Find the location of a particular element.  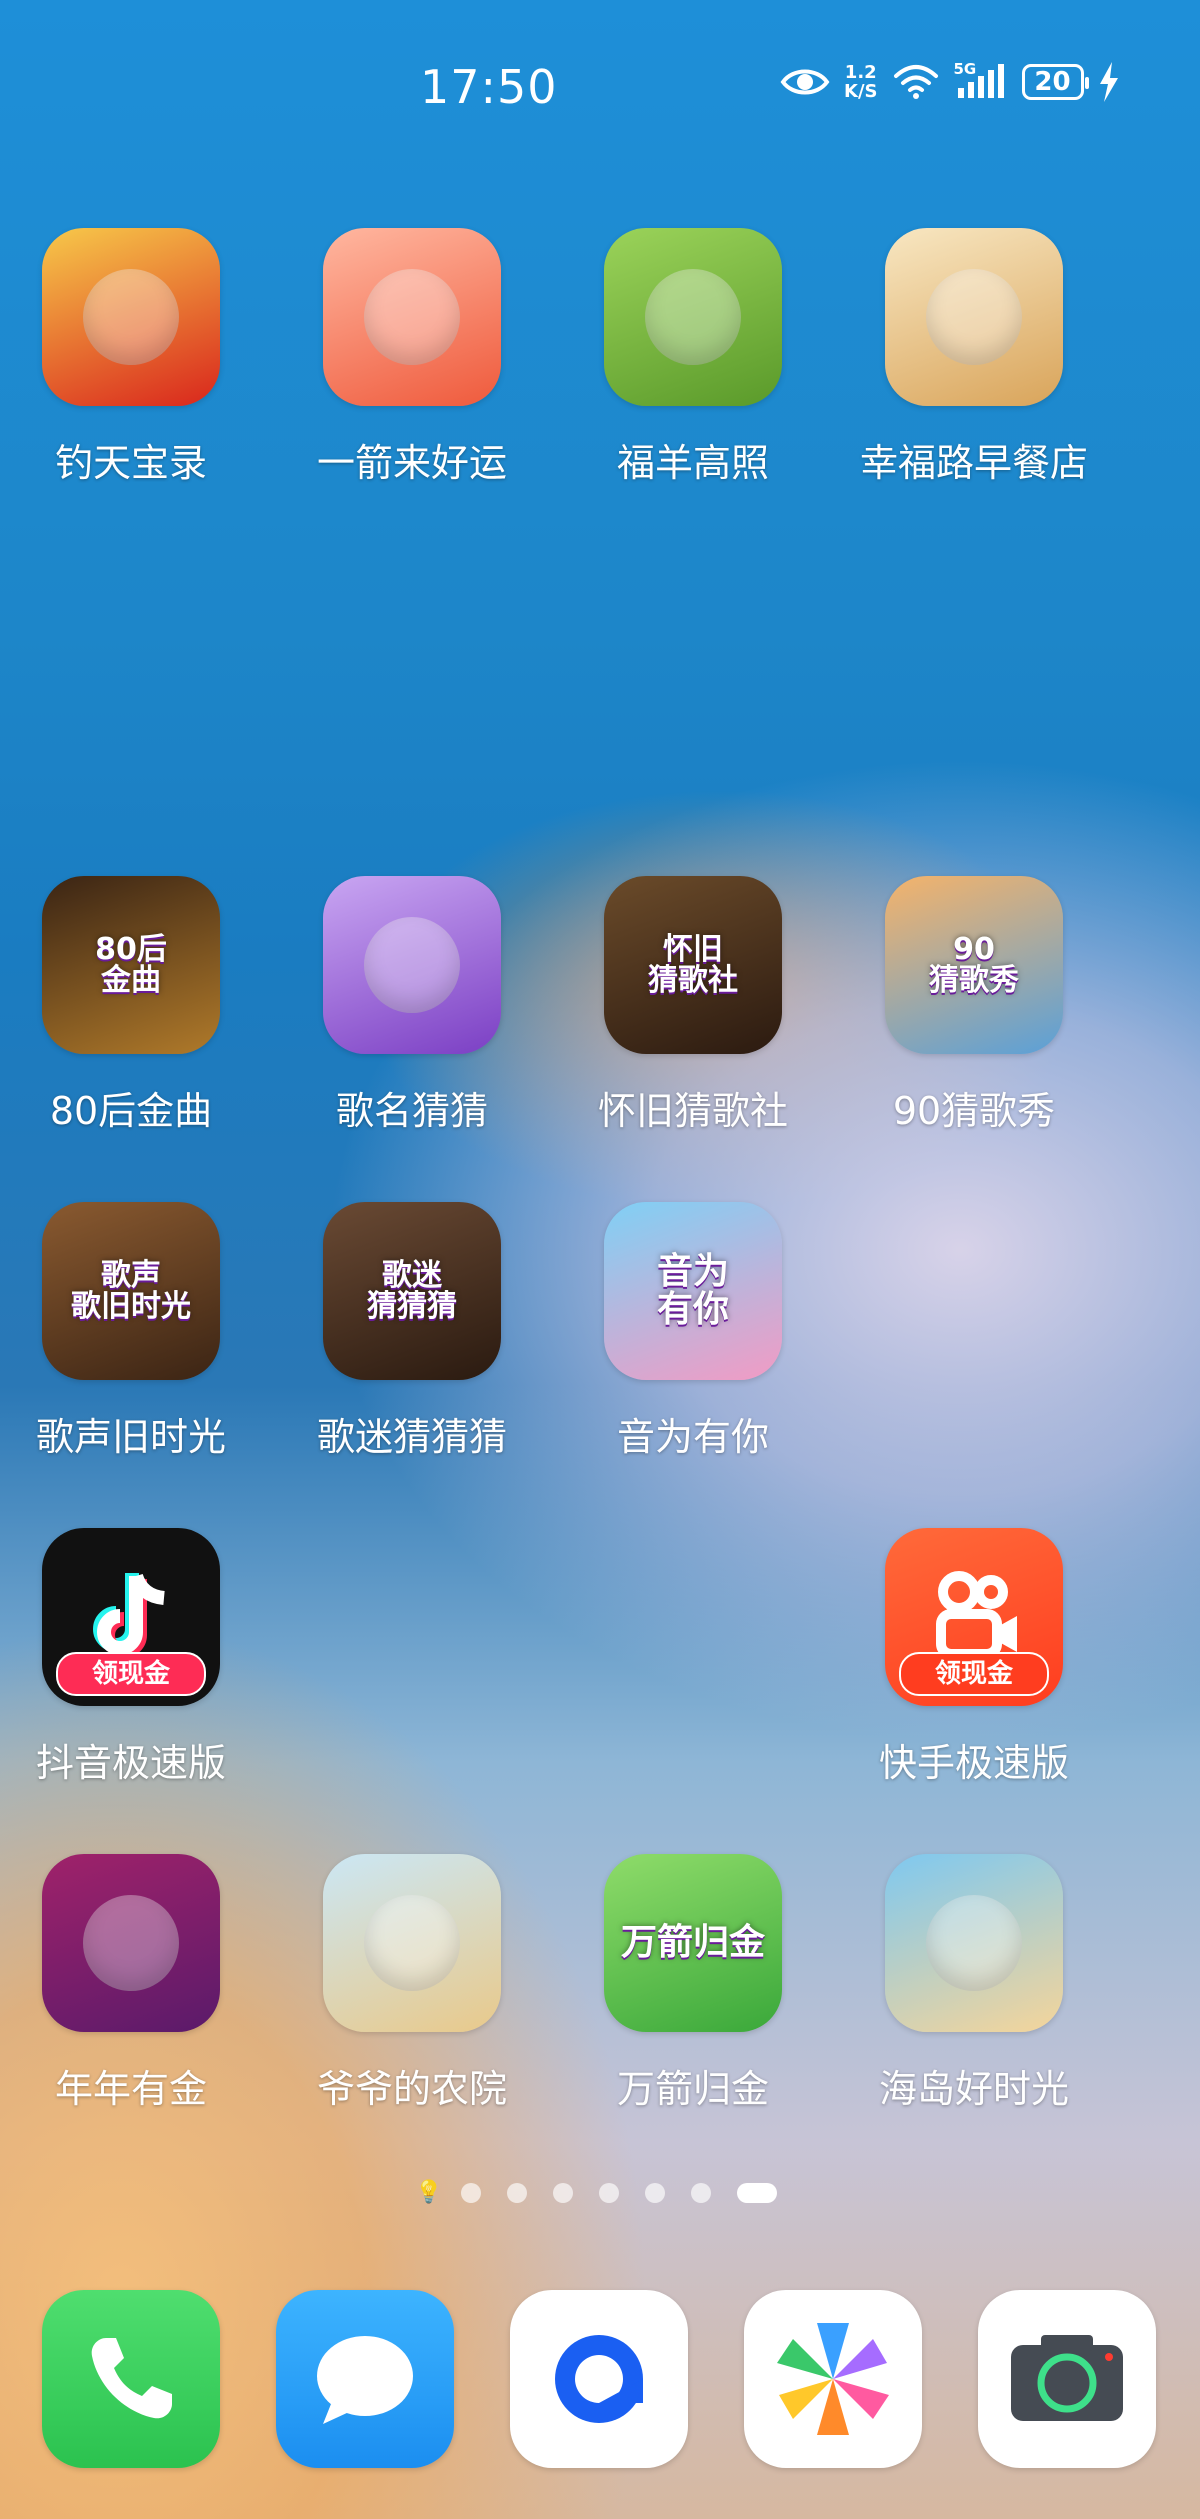

app-sheep: 福羊高照 is located at coordinates (693, 357).